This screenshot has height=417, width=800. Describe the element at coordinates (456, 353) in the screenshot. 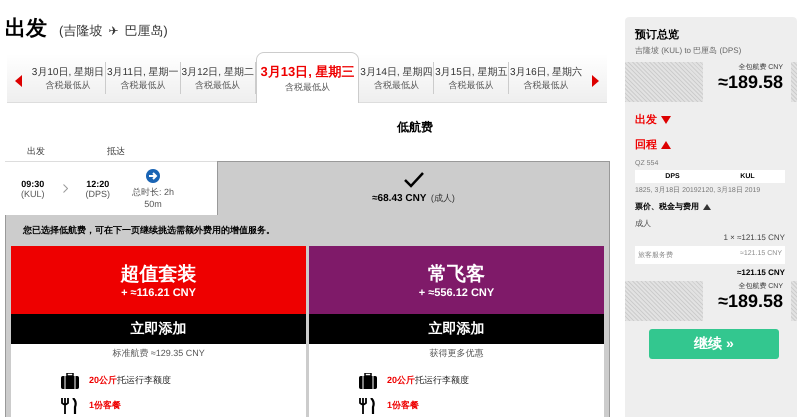

I see `bundle-note: 获得更多优惠` at that location.